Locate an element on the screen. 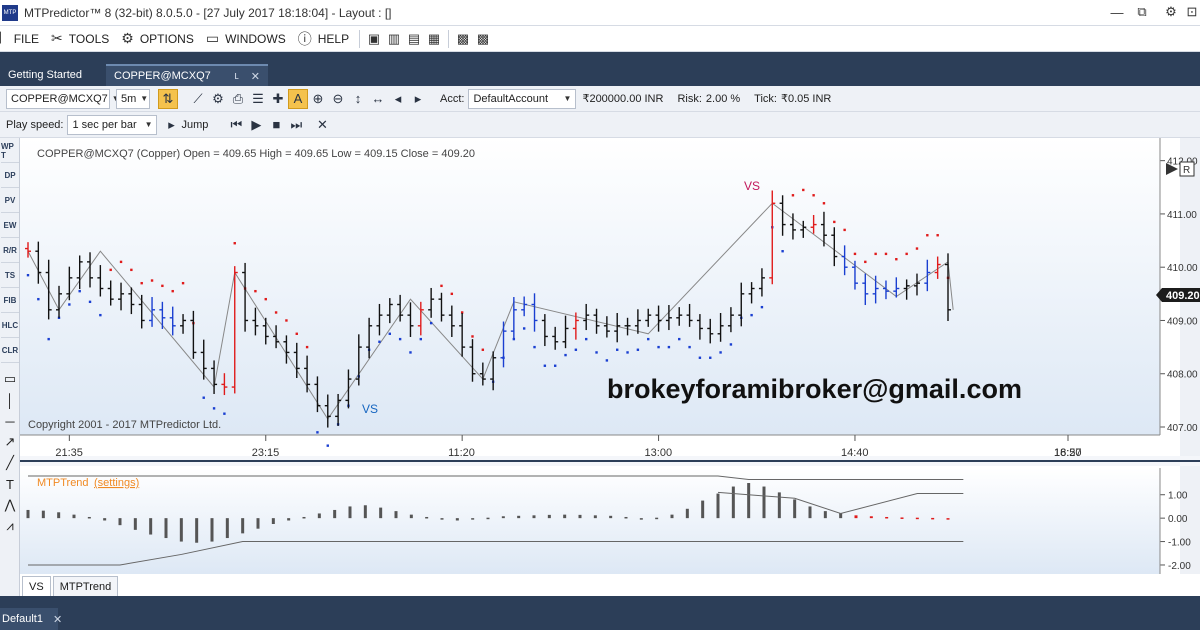 The width and height of the screenshot is (1200, 630). tool-hlc: HLC is located at coordinates (10, 326).